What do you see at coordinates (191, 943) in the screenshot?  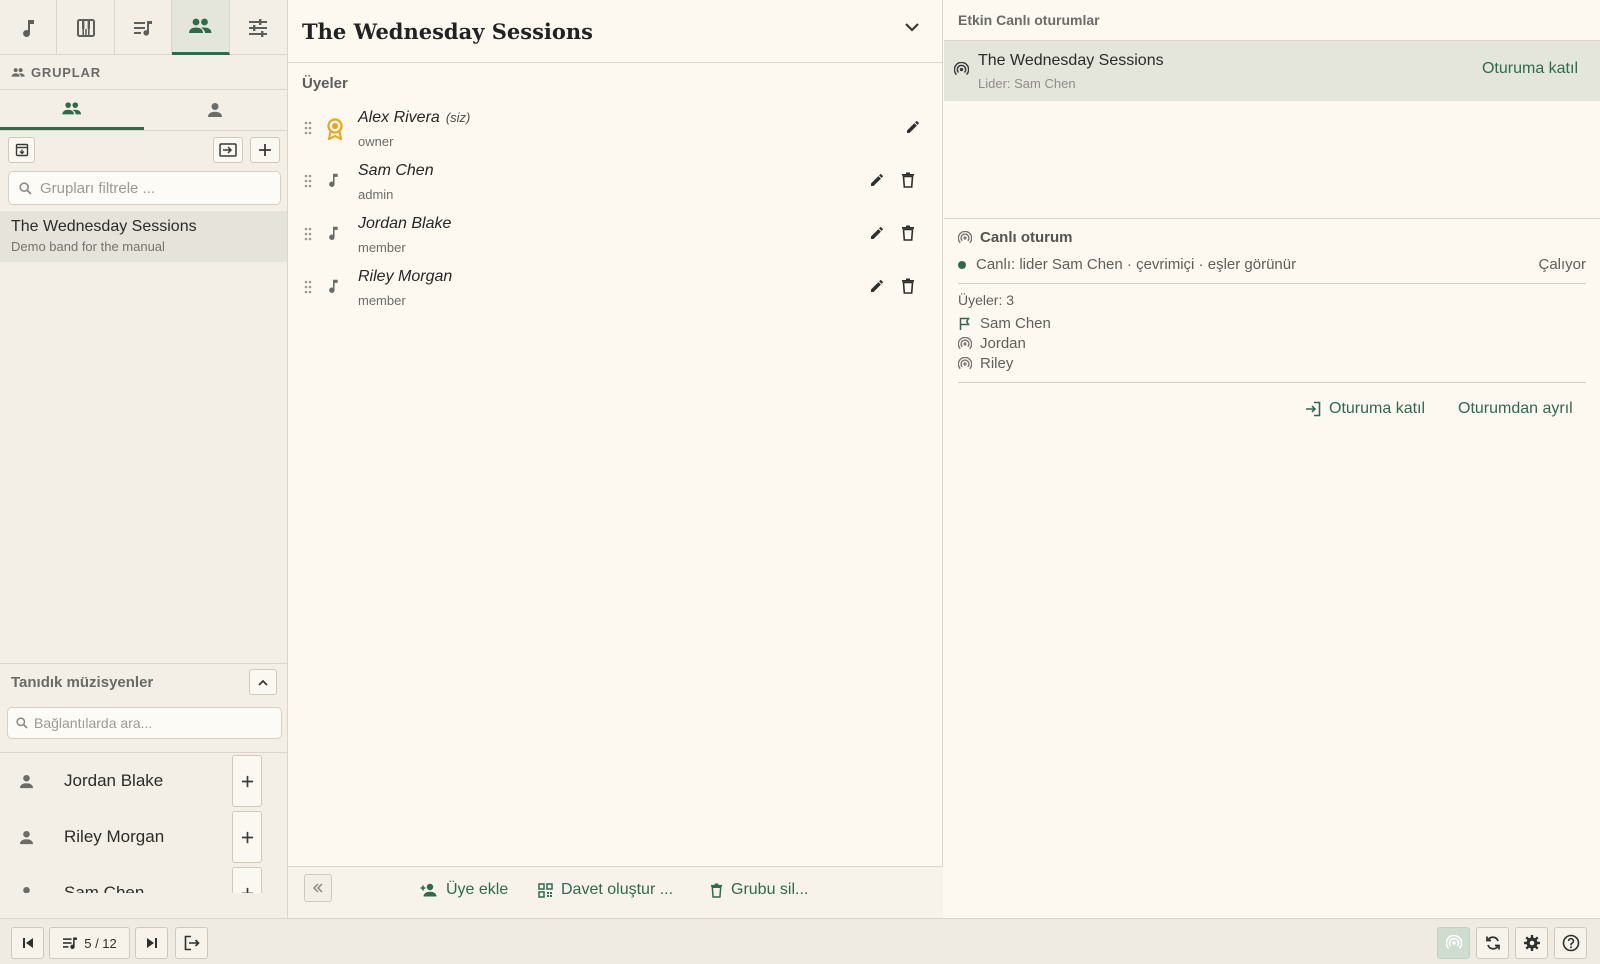 I see `exit-button` at bounding box center [191, 943].